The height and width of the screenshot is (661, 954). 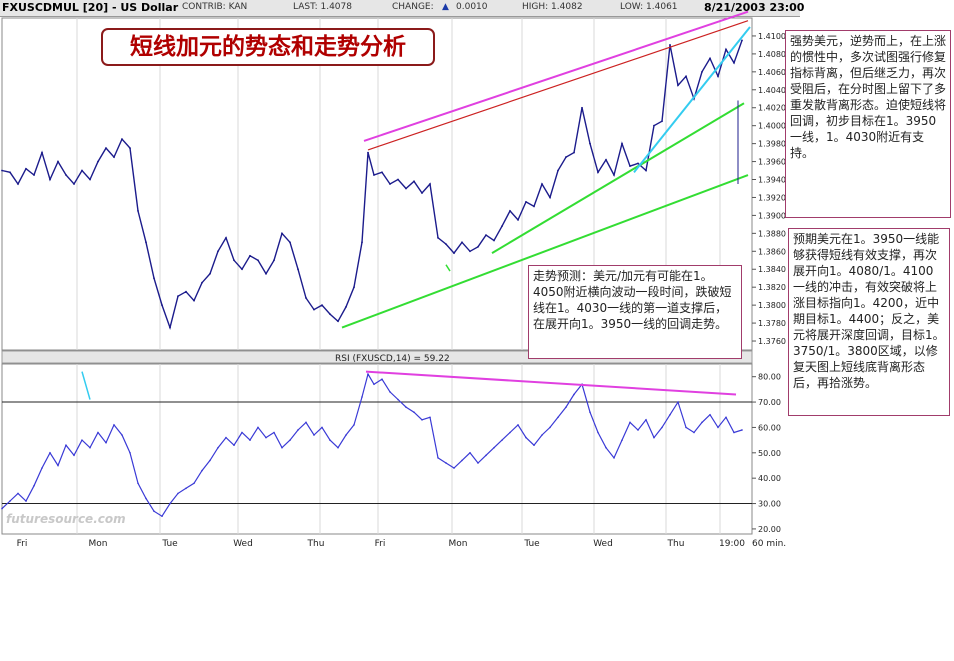 I want to click on rsi-y-tick-label: 40.00, so click(x=769, y=478).